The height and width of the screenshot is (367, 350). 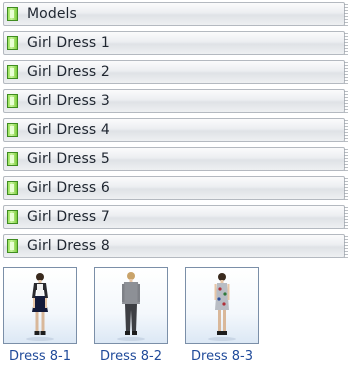 I want to click on category-girl-dress-2: Girl Dress 2, so click(x=175, y=72).